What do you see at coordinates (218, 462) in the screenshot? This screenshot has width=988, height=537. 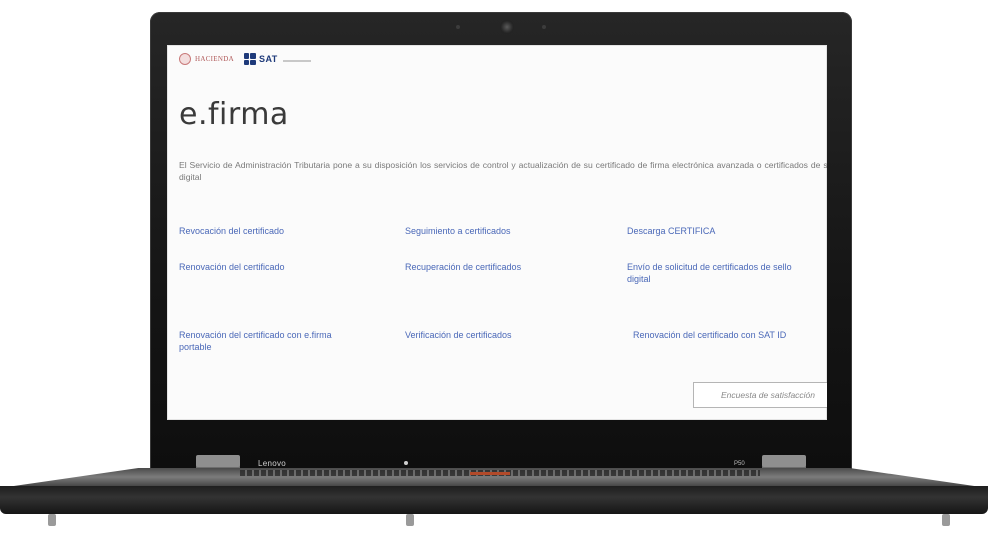 I see `left-hinge` at bounding box center [218, 462].